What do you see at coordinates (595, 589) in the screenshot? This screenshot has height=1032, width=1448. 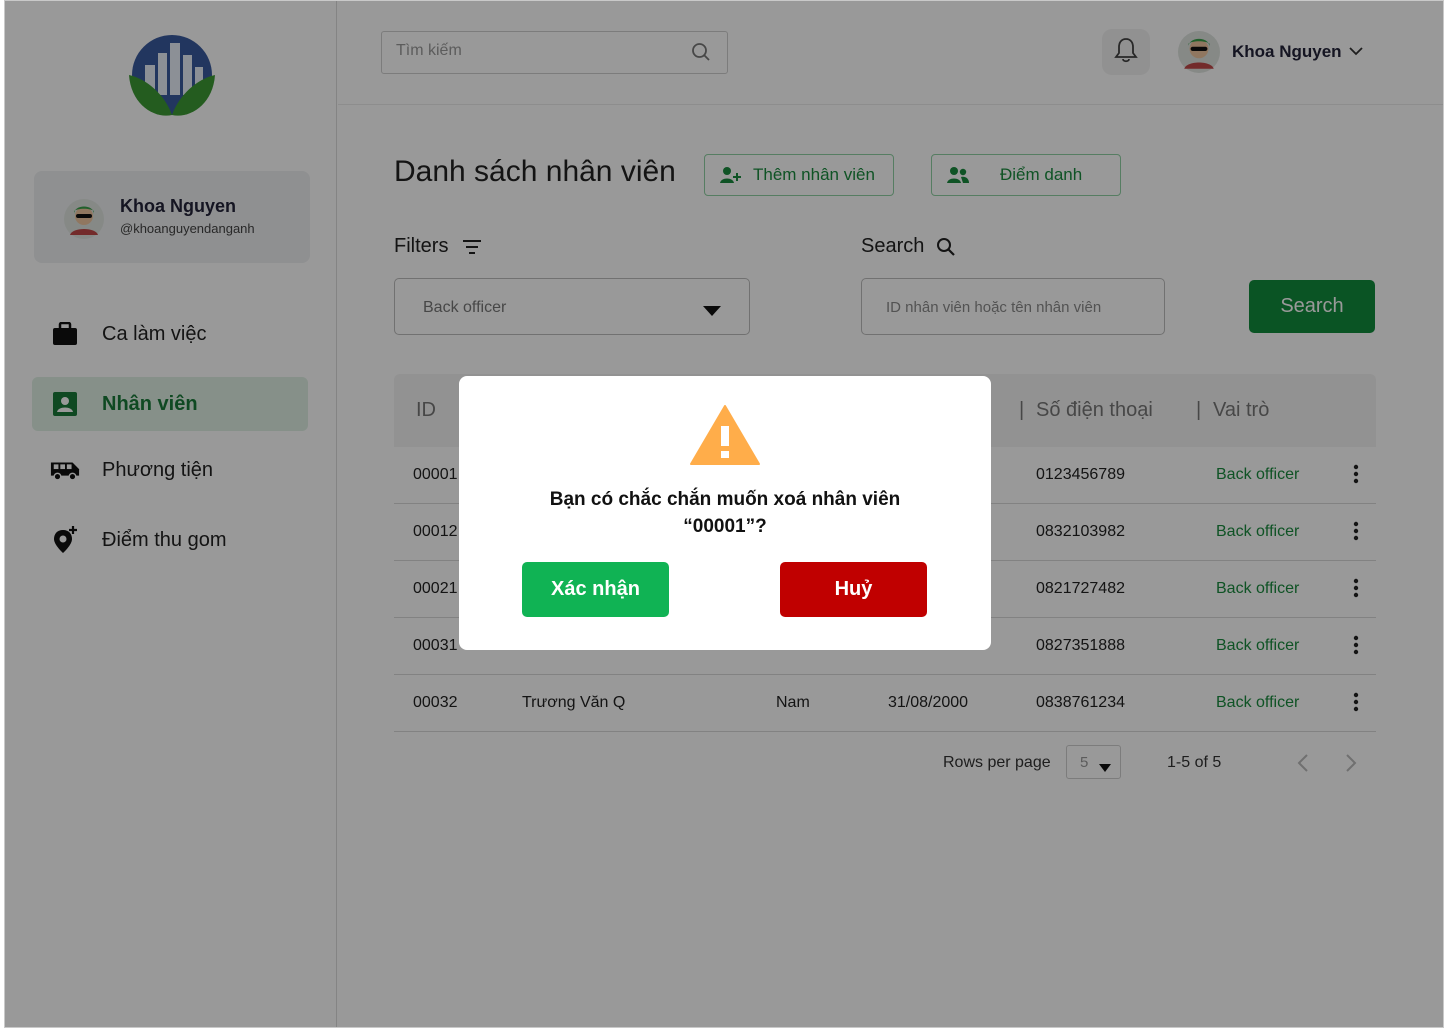 I see `confirm-button: Xác nhận` at bounding box center [595, 589].